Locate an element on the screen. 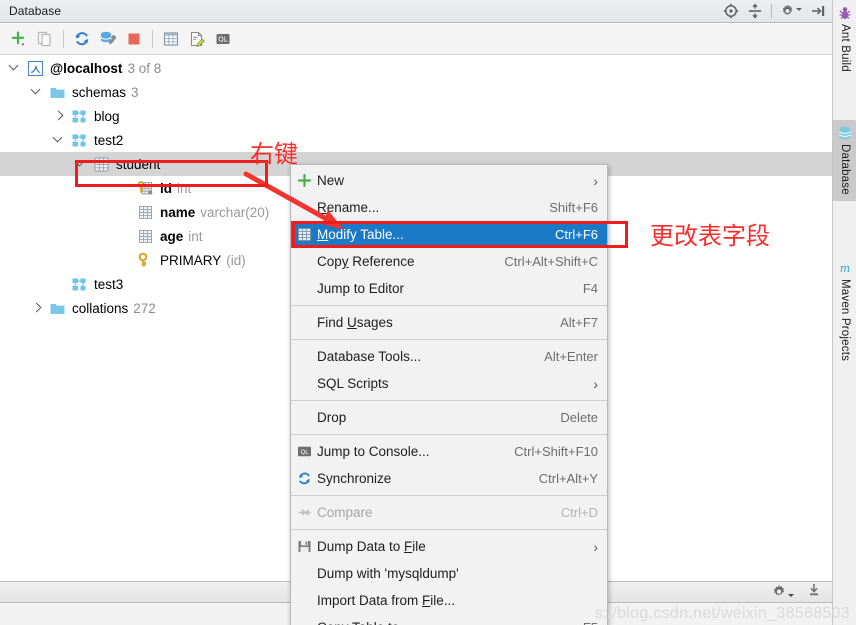 This screenshot has width=856, height=625. locate-icon is located at coordinates (731, 11).